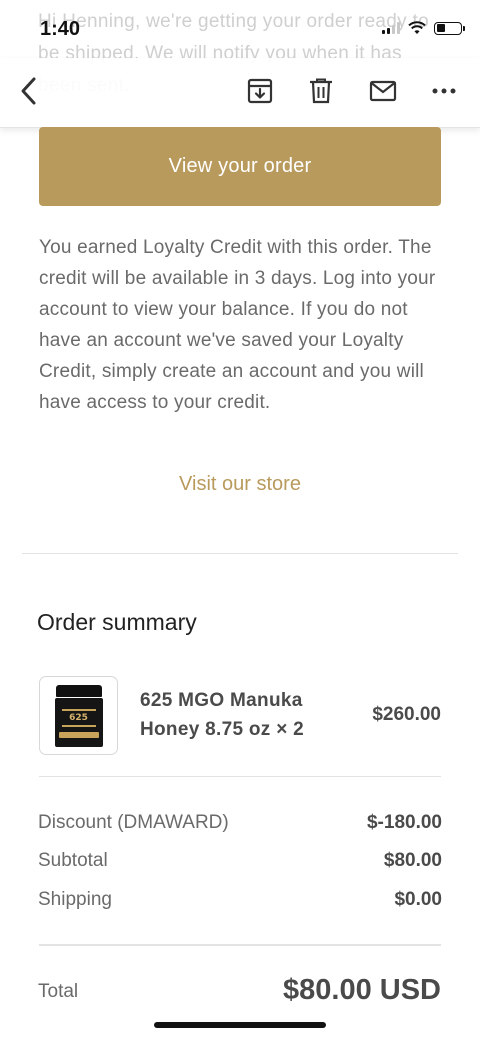 This screenshot has height=1039, width=480. I want to click on subtotal-label: Subtotal, so click(73, 860).